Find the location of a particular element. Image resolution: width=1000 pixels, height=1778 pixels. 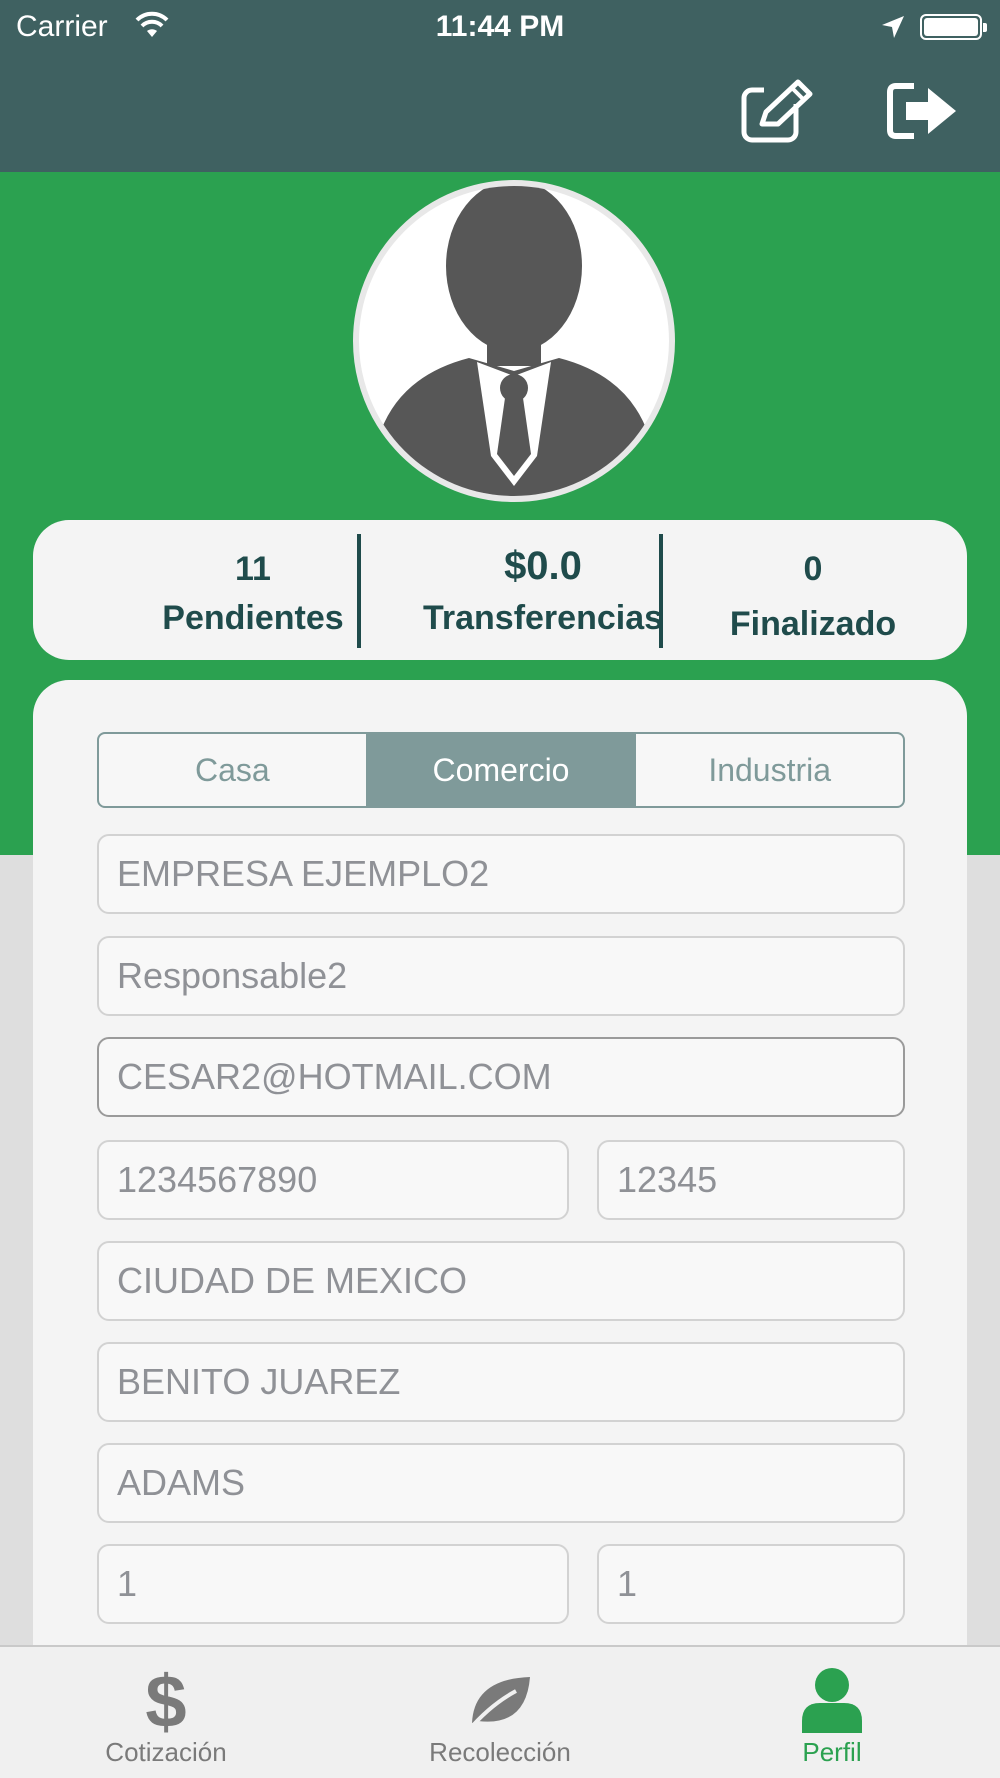

segment-industria: Industria is located at coordinates (768, 770).